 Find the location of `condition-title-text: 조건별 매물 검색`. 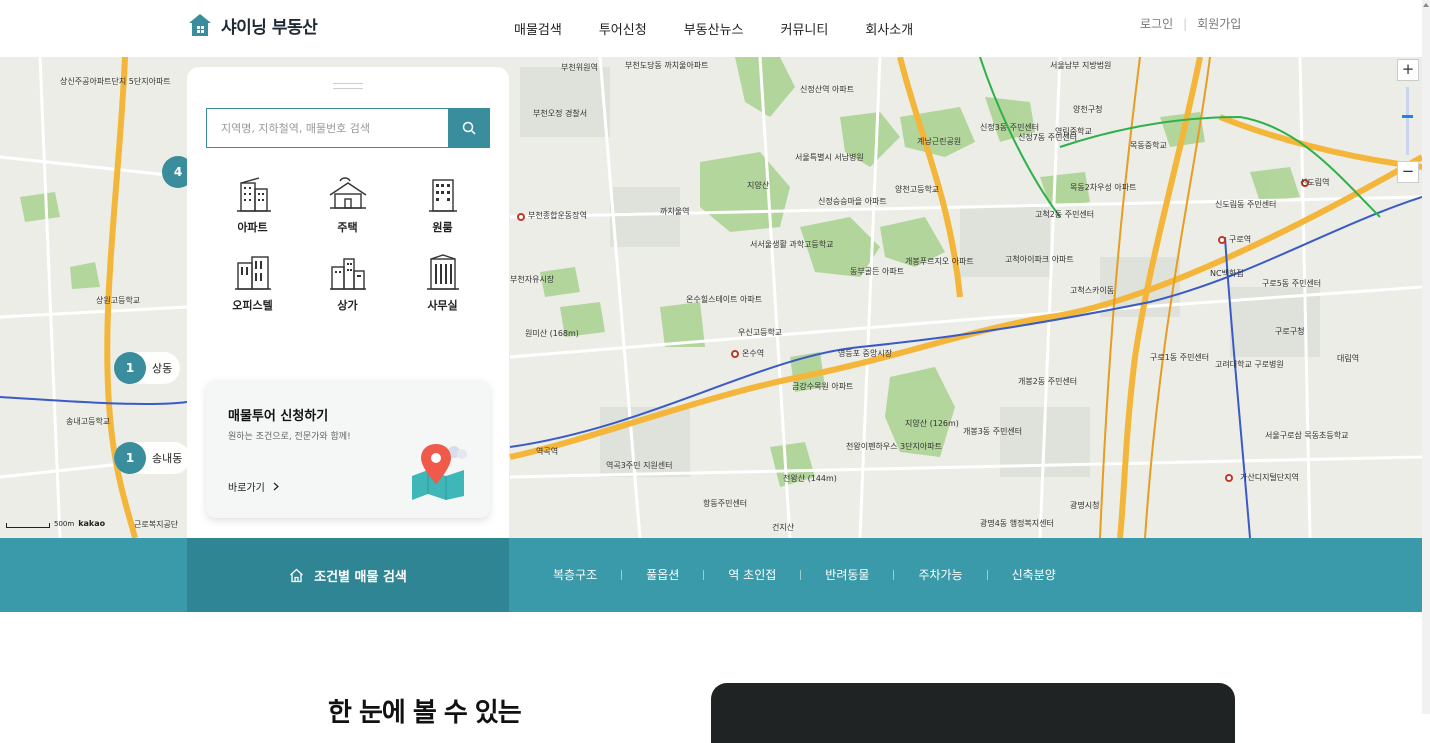

condition-title-text: 조건별 매물 검색 is located at coordinates (360, 577).